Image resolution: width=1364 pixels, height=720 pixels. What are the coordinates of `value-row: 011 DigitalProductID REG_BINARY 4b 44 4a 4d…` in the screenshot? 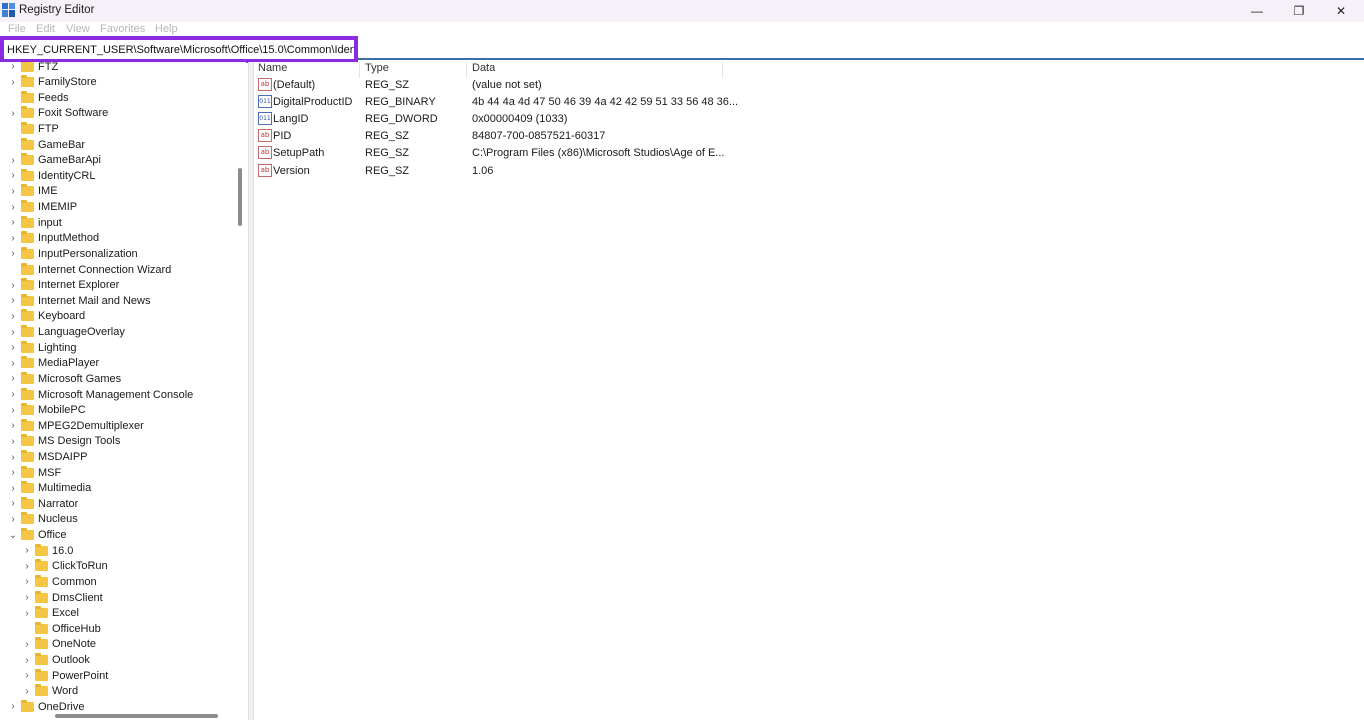 It's located at (604, 102).